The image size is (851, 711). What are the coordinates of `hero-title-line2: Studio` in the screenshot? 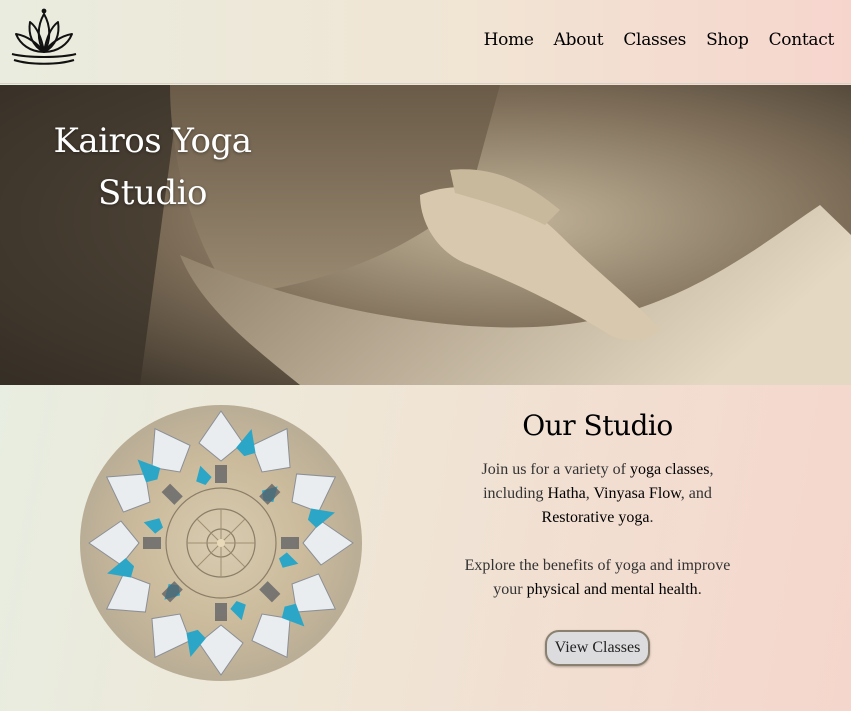 It's located at (152, 193).